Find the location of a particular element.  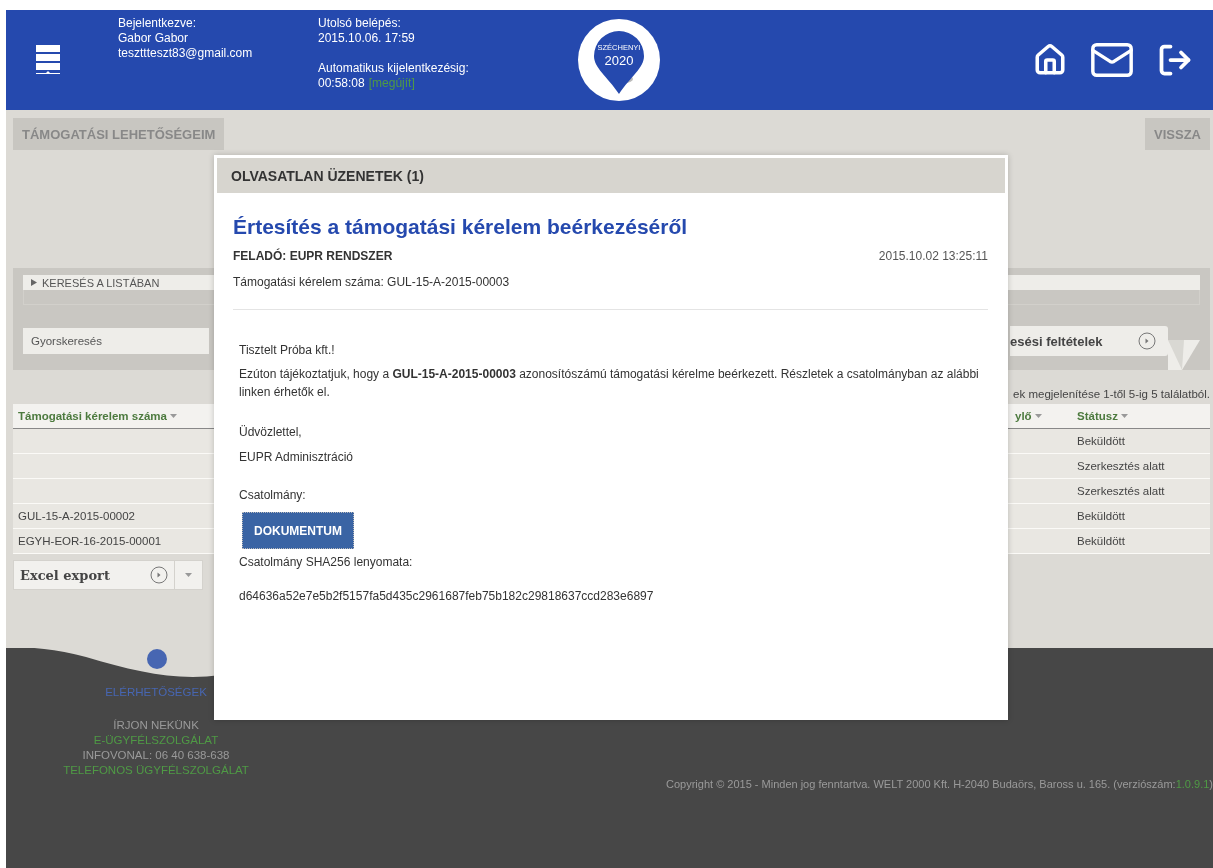

user-email: teszttteszt83@gmail.com is located at coordinates (186, 53).